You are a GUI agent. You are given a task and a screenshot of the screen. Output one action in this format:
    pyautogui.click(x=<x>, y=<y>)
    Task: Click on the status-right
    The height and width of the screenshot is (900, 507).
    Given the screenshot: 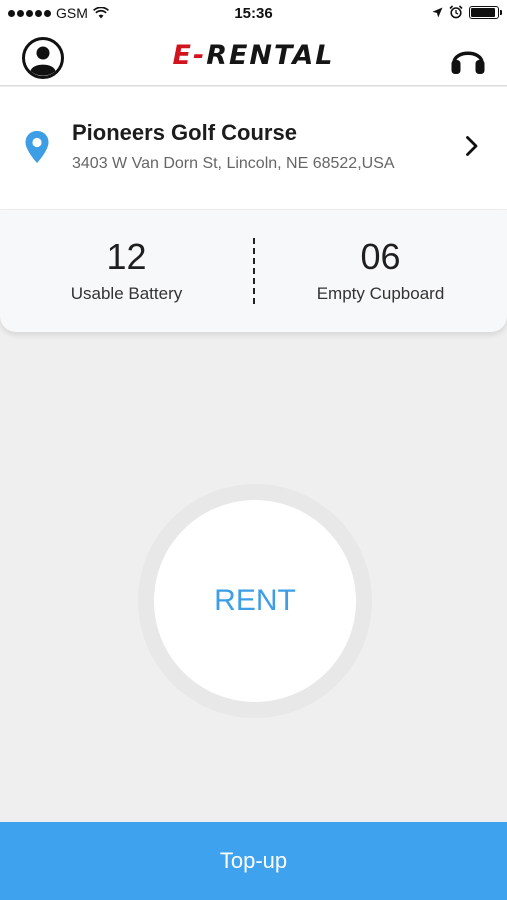 What is the action you would take?
    pyautogui.click(x=467, y=12)
    